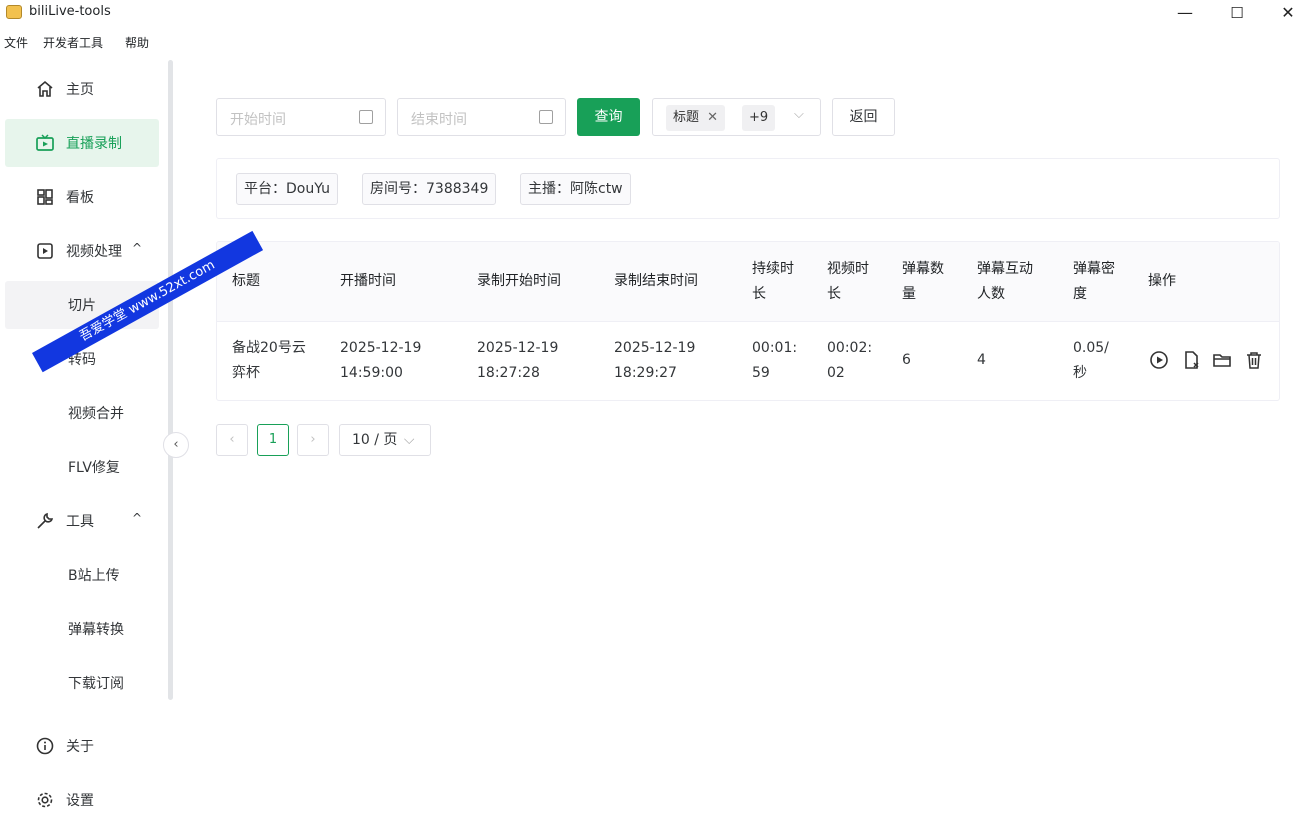 This screenshot has height=828, width=1311. I want to click on info-icon, so click(45, 746).